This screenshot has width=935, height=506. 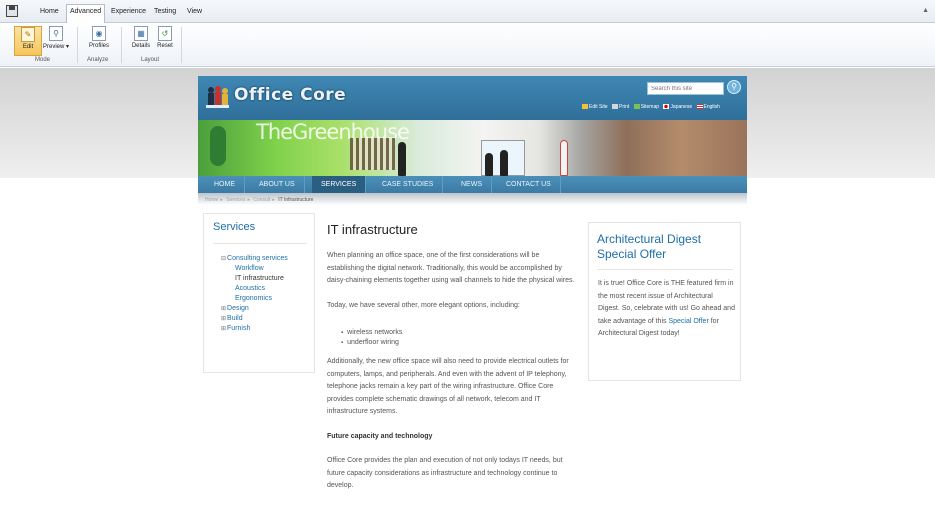 I want to click on tree-item-ergonomics: Ergonomics, so click(x=253, y=298).